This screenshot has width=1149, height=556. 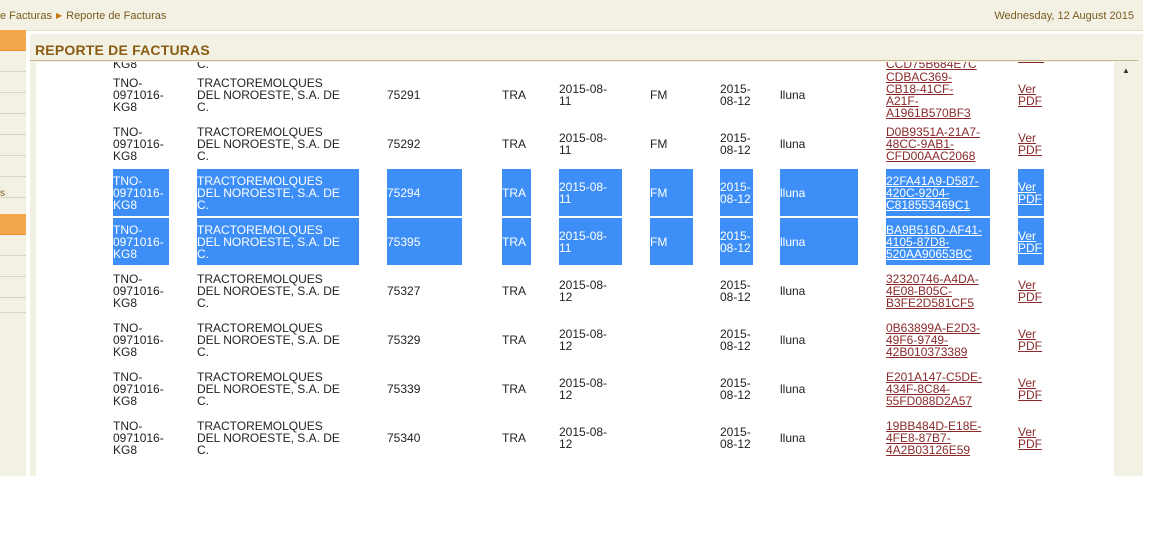 I want to click on uuid-link: BA9B516D-AF41- 4105-87D8- 520AA90653BC, so click(x=938, y=241).